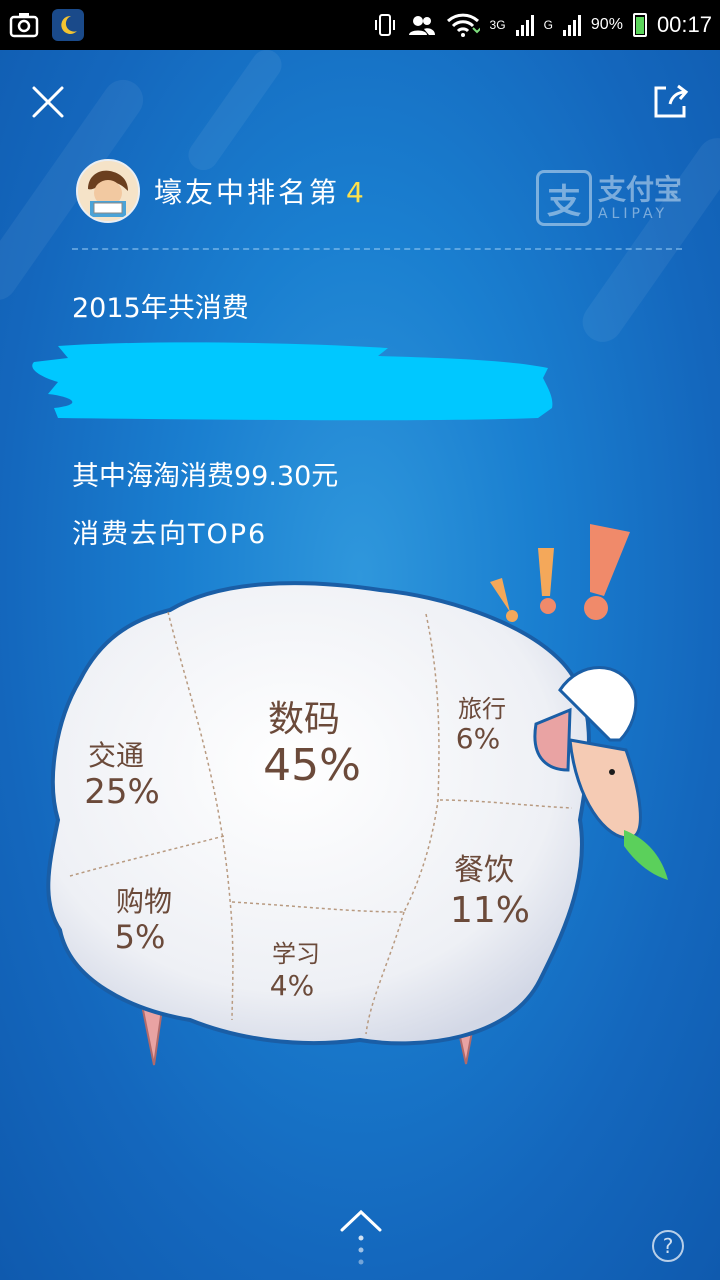 The height and width of the screenshot is (1280, 720). What do you see at coordinates (108, 191) in the screenshot?
I see `avatar` at bounding box center [108, 191].